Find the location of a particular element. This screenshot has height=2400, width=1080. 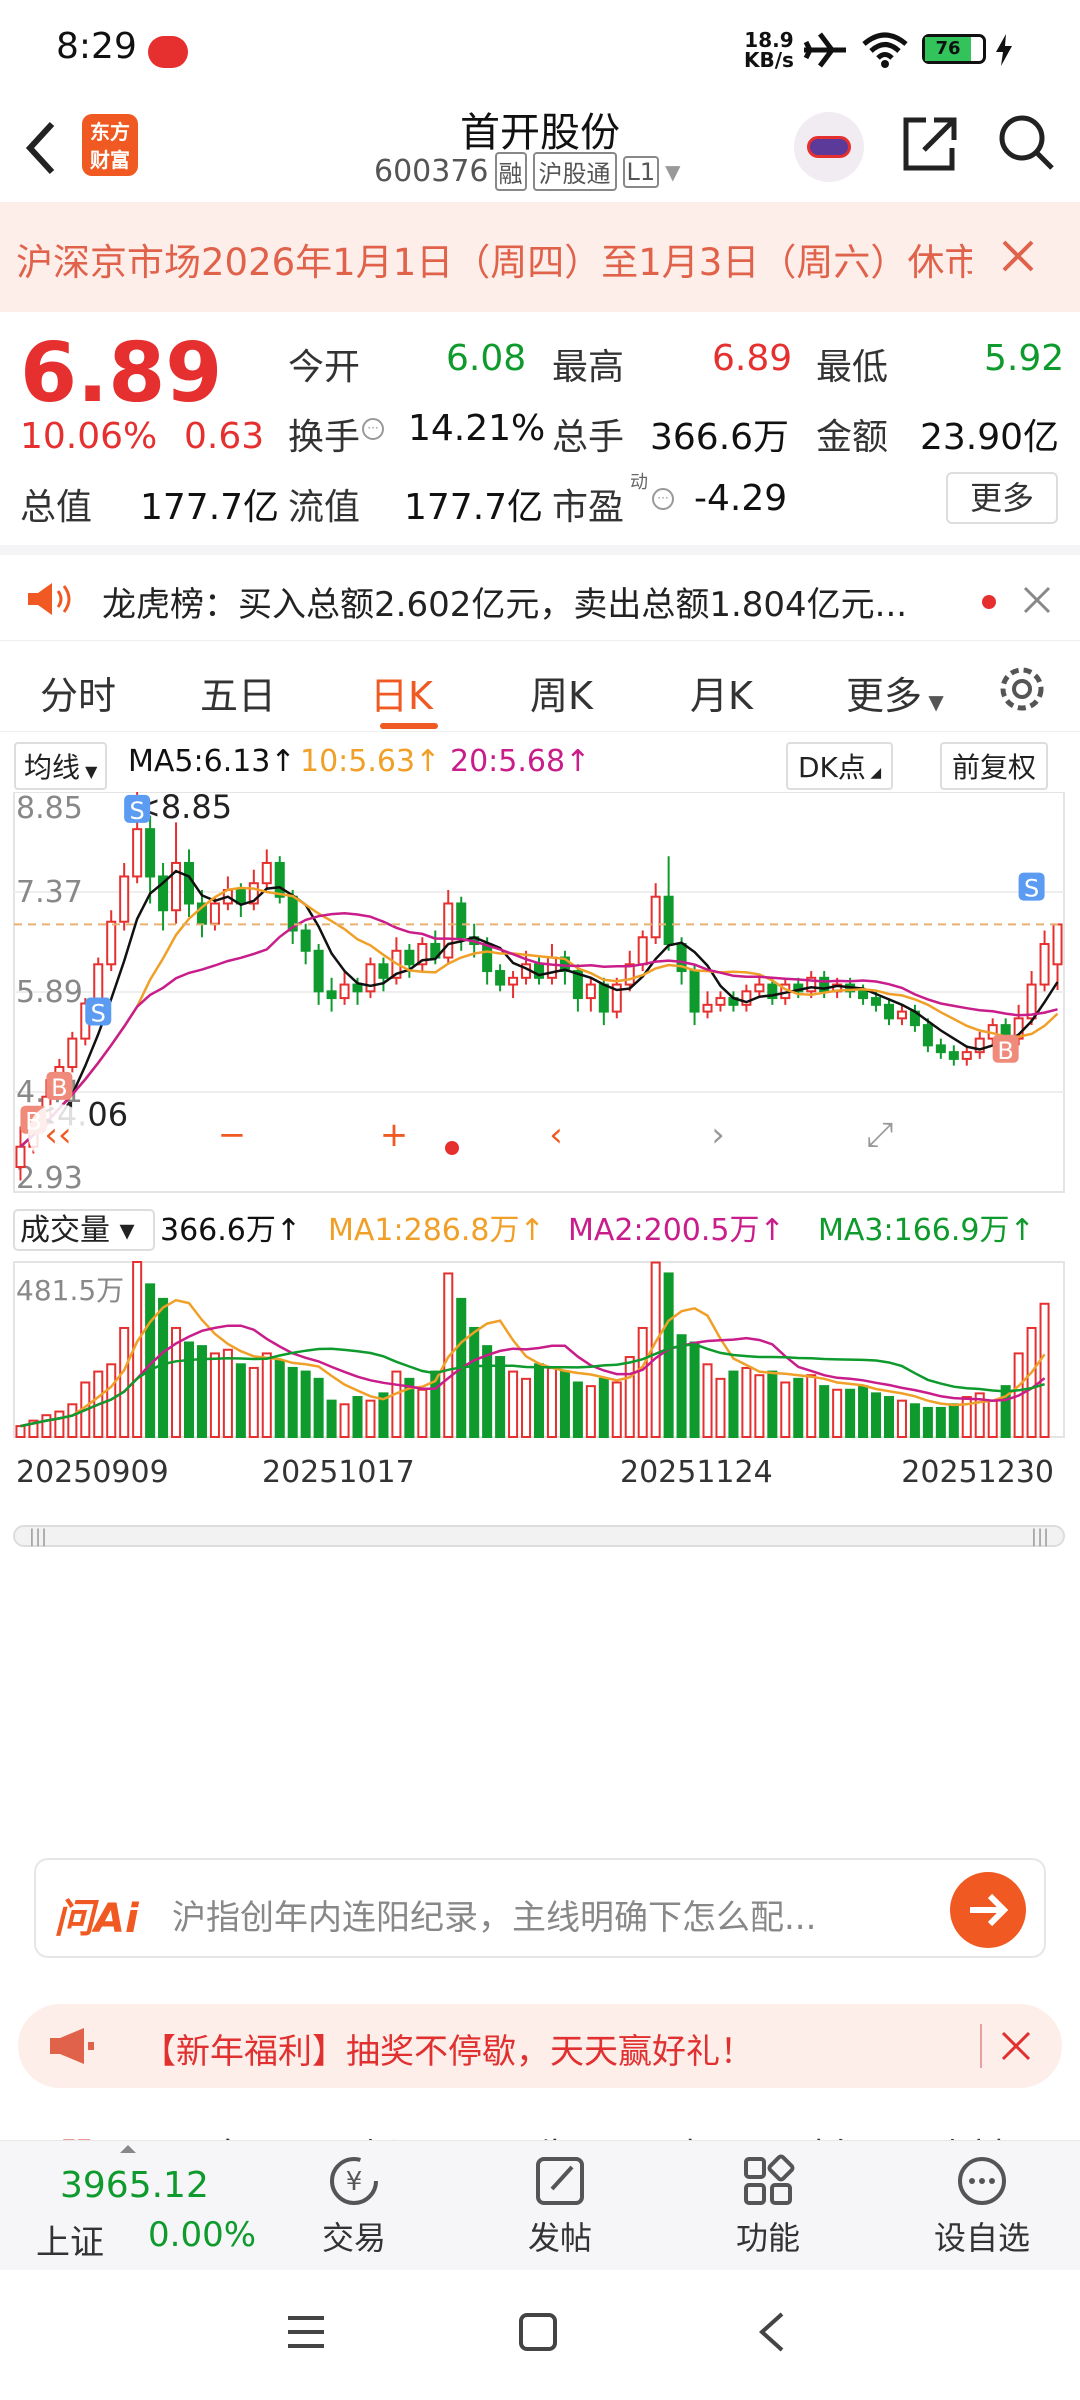

hgt-badge: 沪股通 is located at coordinates (574, 171).